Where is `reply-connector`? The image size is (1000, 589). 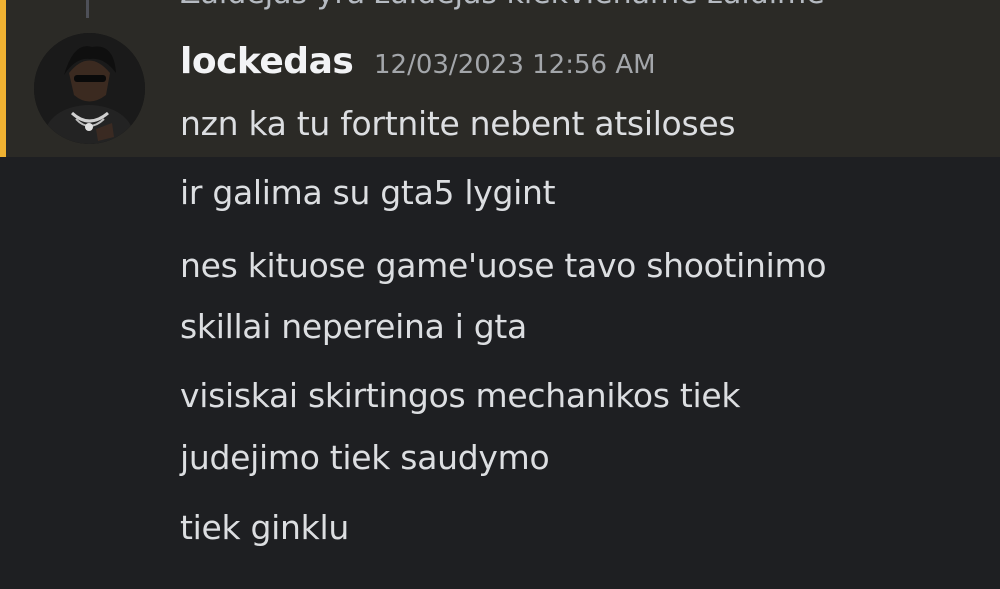 reply-connector is located at coordinates (91, 9).